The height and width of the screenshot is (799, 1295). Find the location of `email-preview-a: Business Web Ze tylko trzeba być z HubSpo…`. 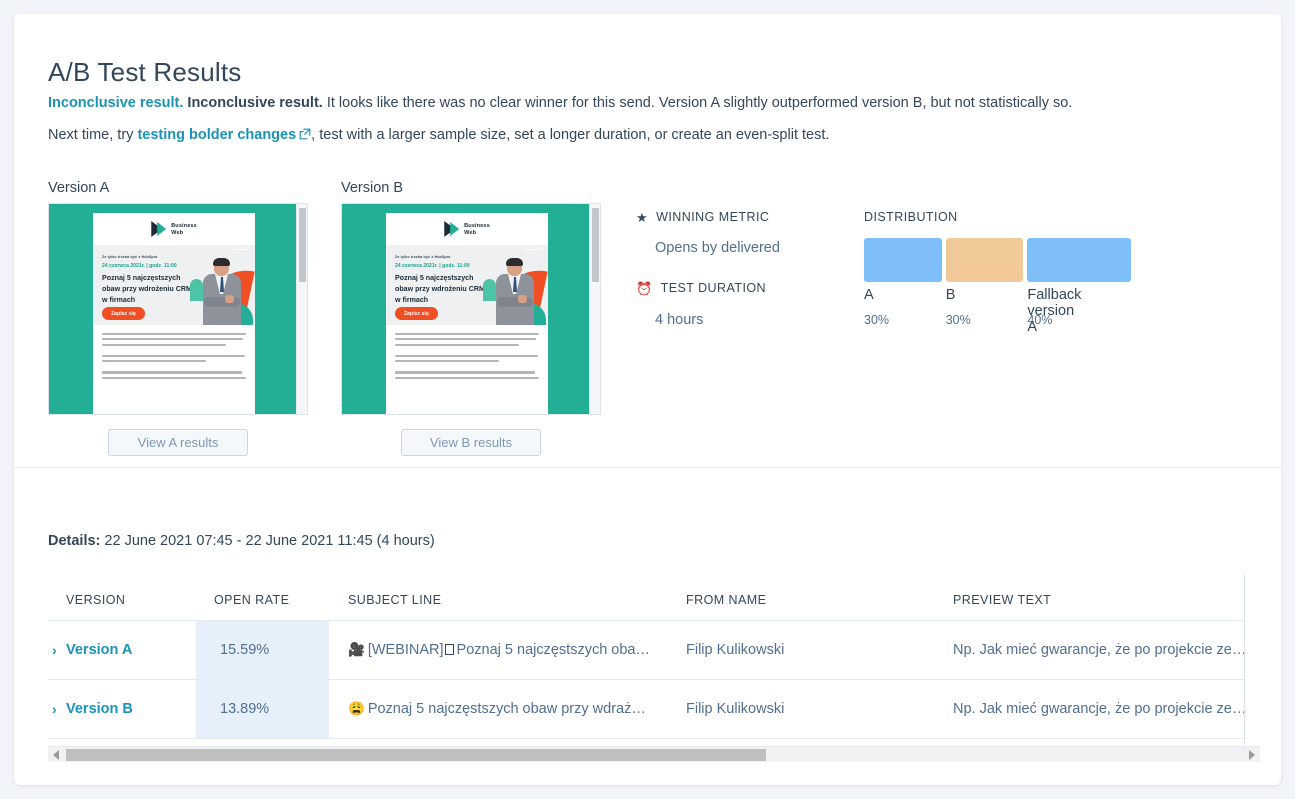

email-preview-a: Business Web Ze tylko trzeba być z HubSpo… is located at coordinates (173, 309).